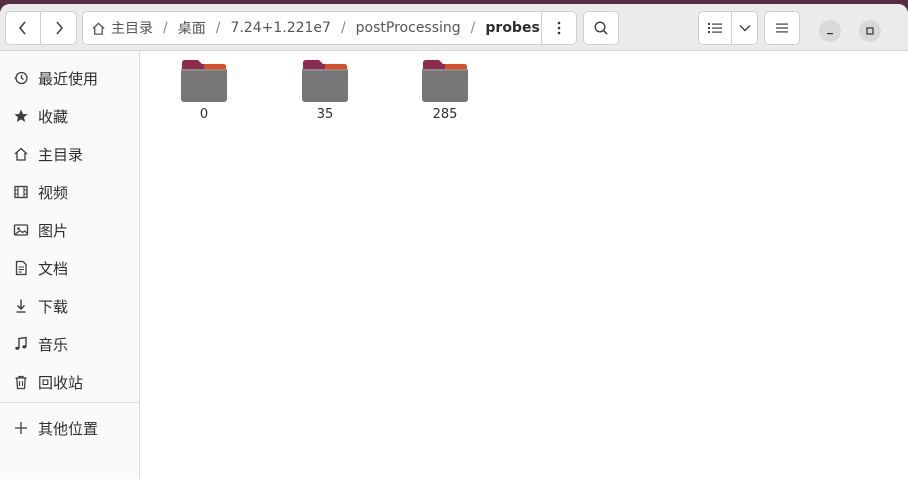  I want to click on crumb-label: postProcessing, so click(408, 28).